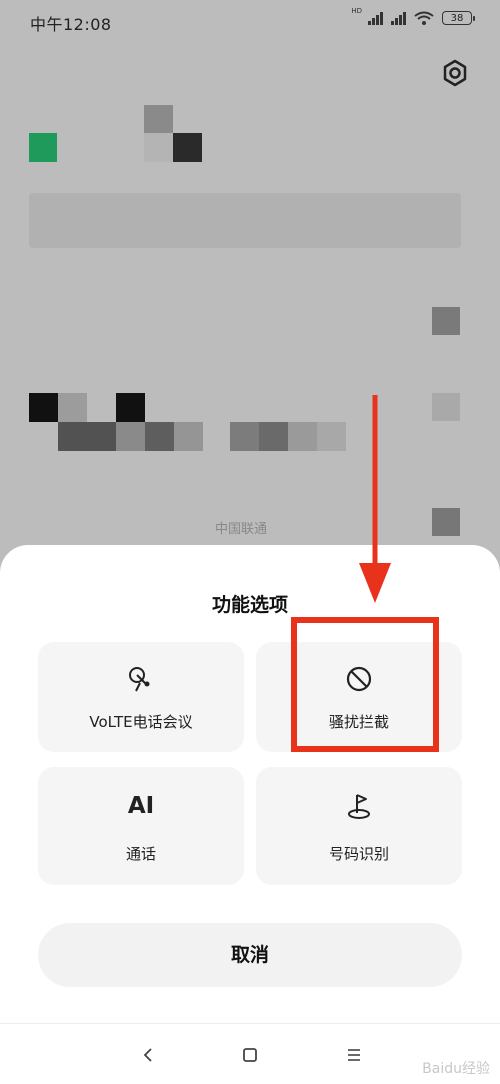 The width and height of the screenshot is (500, 1084). I want to click on number-identify-option: 号码识别, so click(359, 826).